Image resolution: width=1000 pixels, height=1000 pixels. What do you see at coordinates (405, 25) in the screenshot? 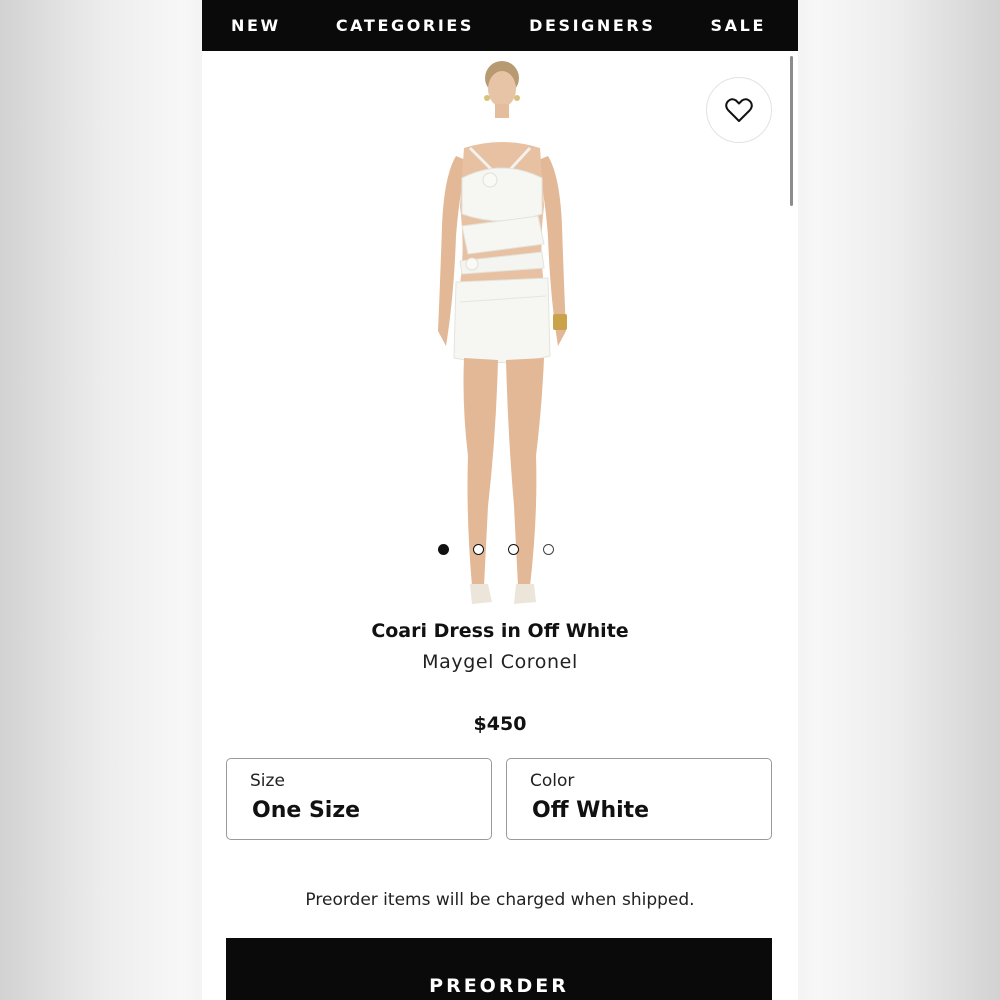
I see `nav-categories: CATEGORIES` at bounding box center [405, 25].